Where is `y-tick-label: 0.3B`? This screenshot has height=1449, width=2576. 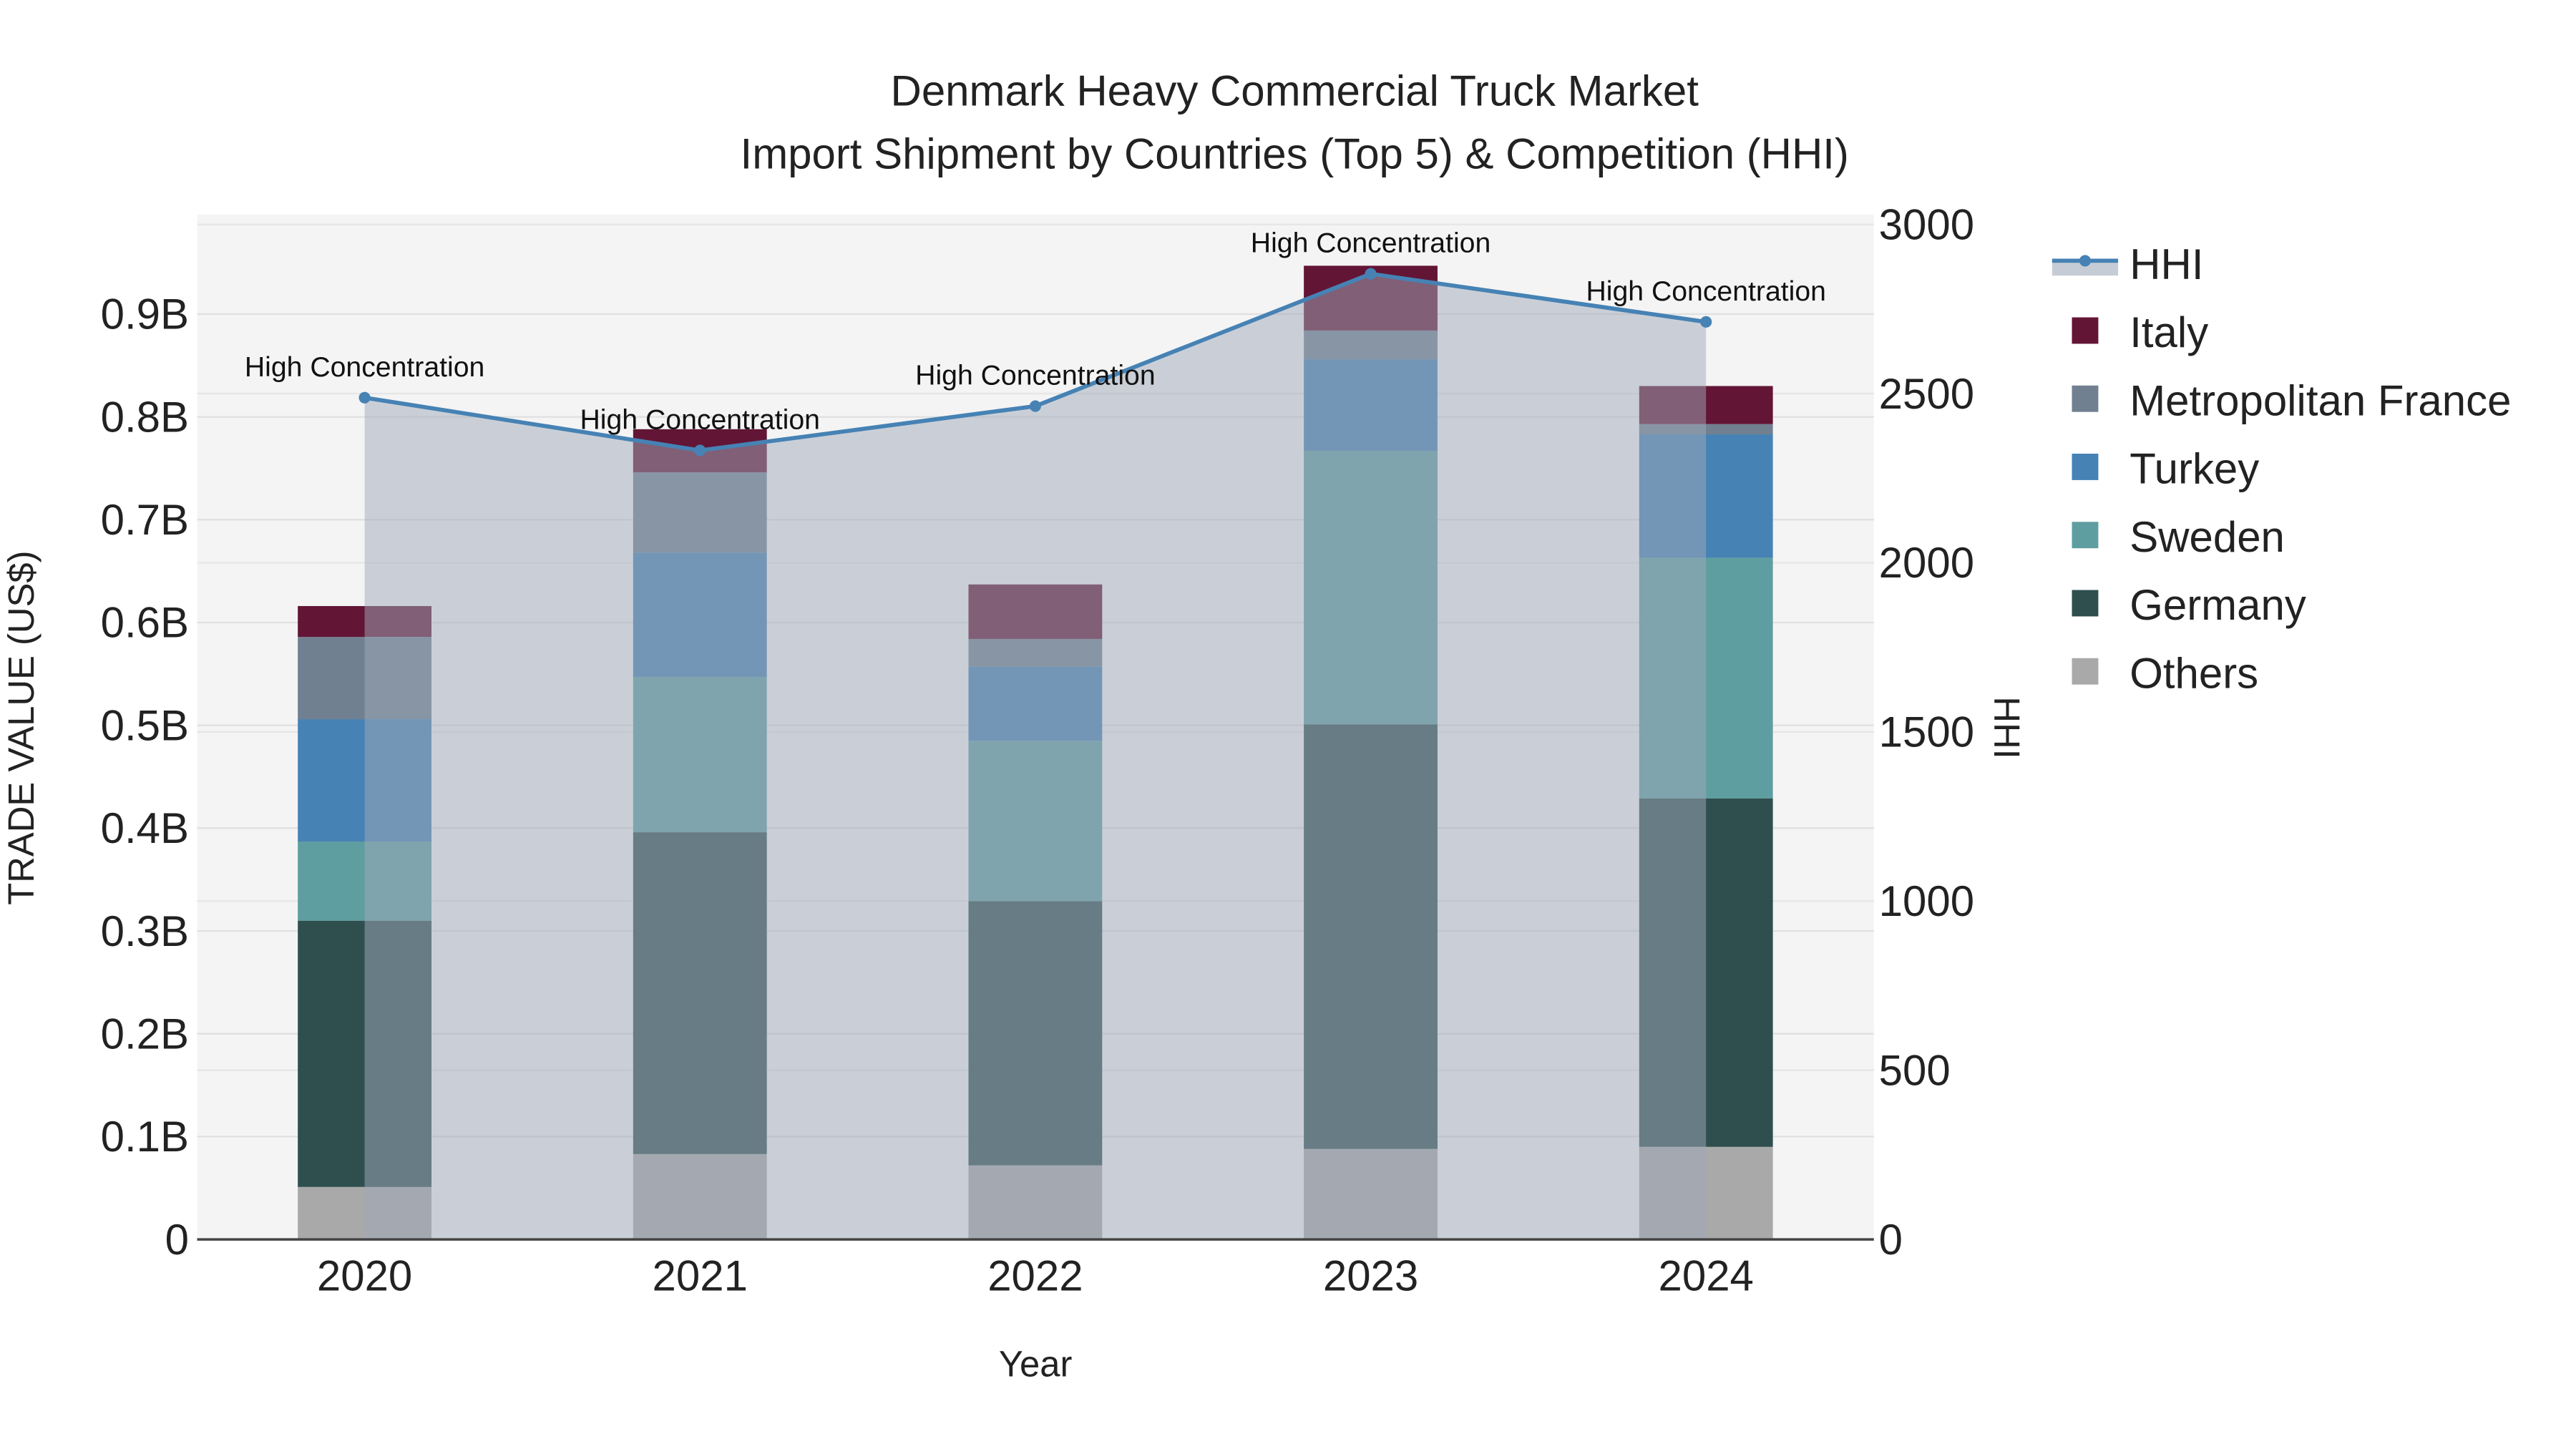
y-tick-label: 0.3B is located at coordinates (145, 931).